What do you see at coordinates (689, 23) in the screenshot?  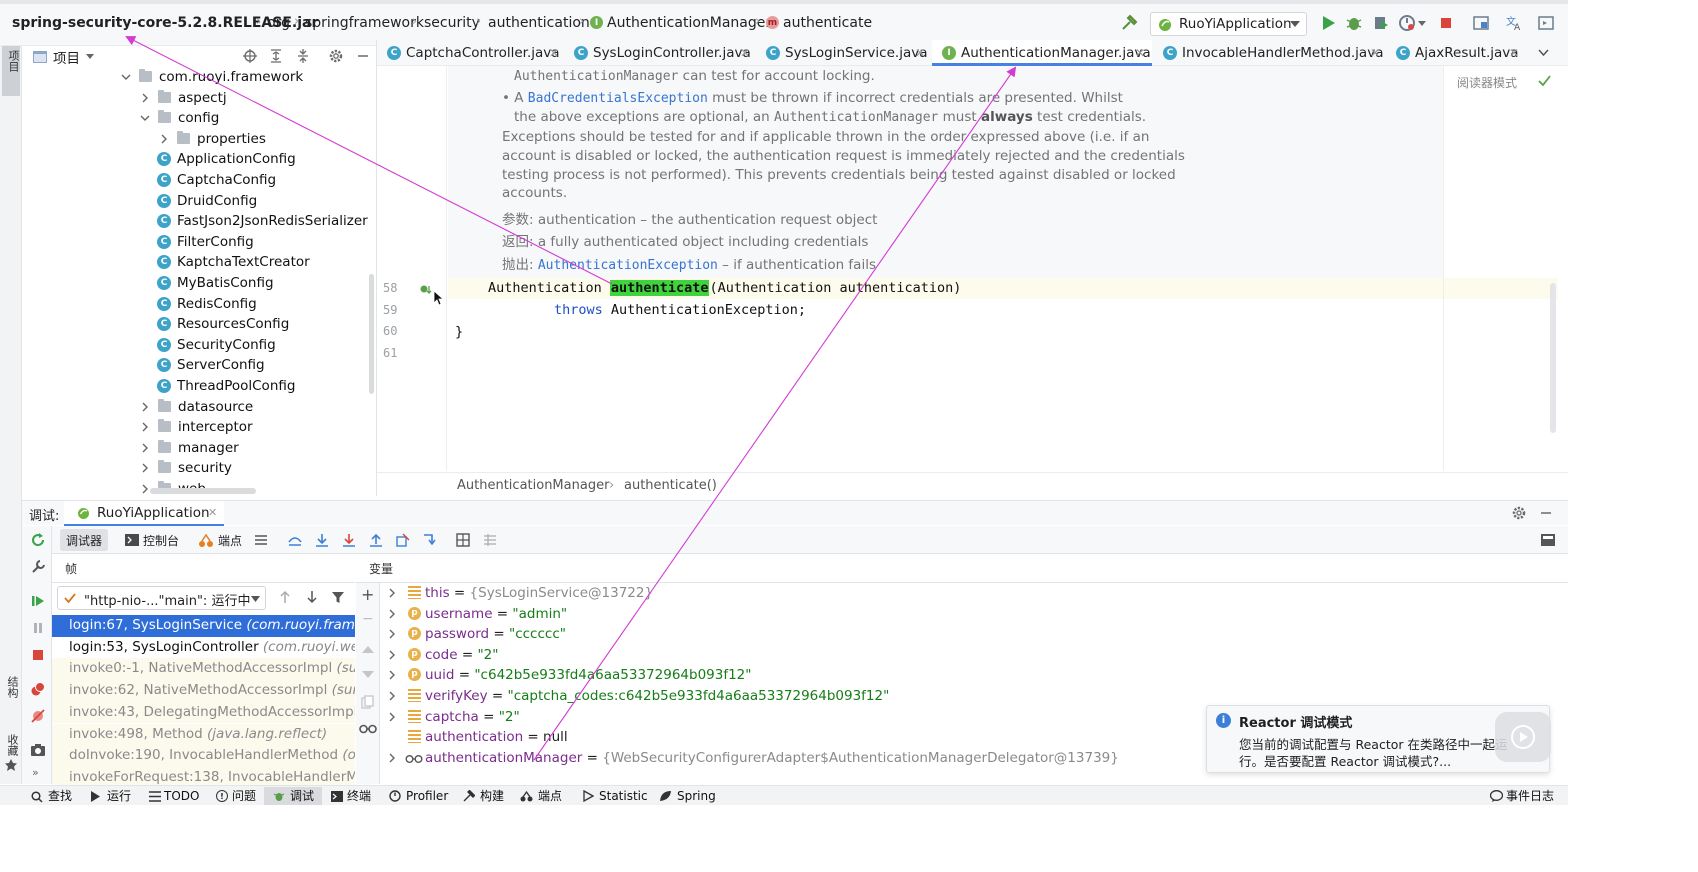 I see `breadcrumb-authenticationmanager: AuthenticationManager` at bounding box center [689, 23].